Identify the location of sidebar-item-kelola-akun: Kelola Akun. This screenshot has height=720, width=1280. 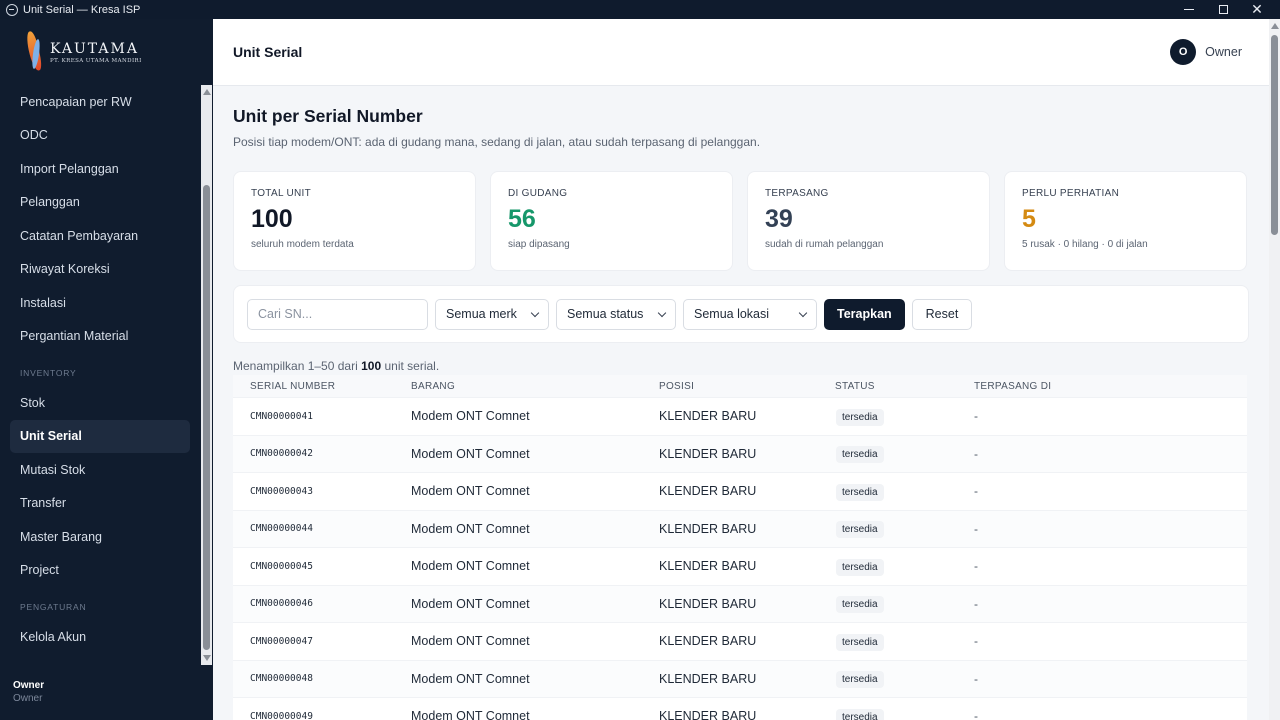
(100, 637).